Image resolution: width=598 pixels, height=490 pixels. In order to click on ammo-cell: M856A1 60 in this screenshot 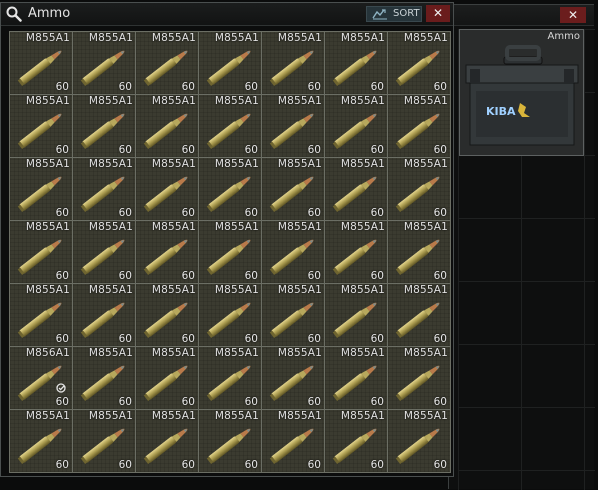, I will do `click(41, 378)`.